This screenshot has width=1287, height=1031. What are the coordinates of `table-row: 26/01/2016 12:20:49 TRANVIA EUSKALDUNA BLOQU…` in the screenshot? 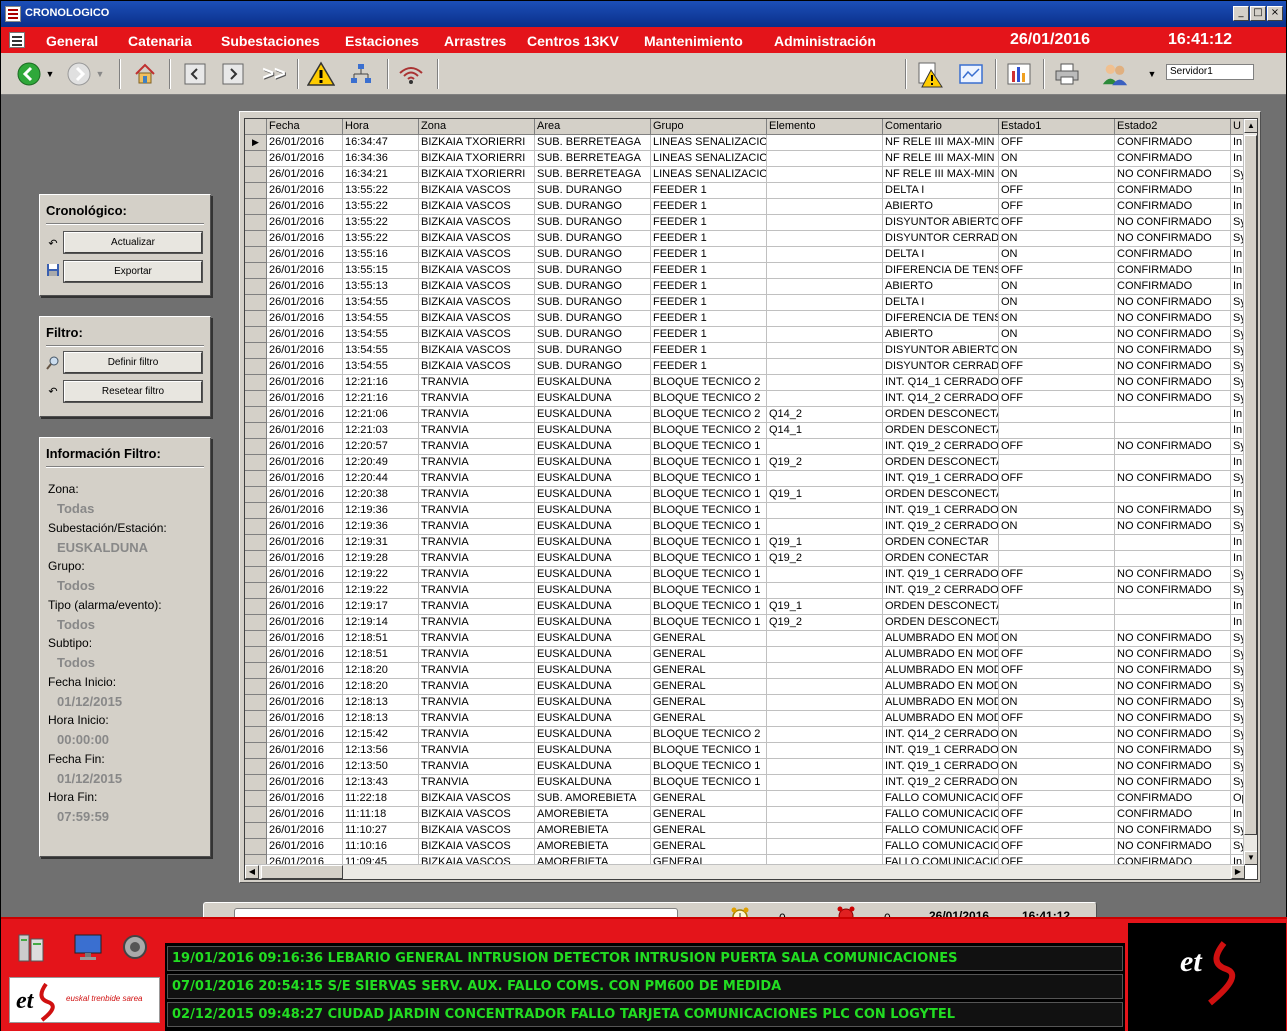 It's located at (745, 463).